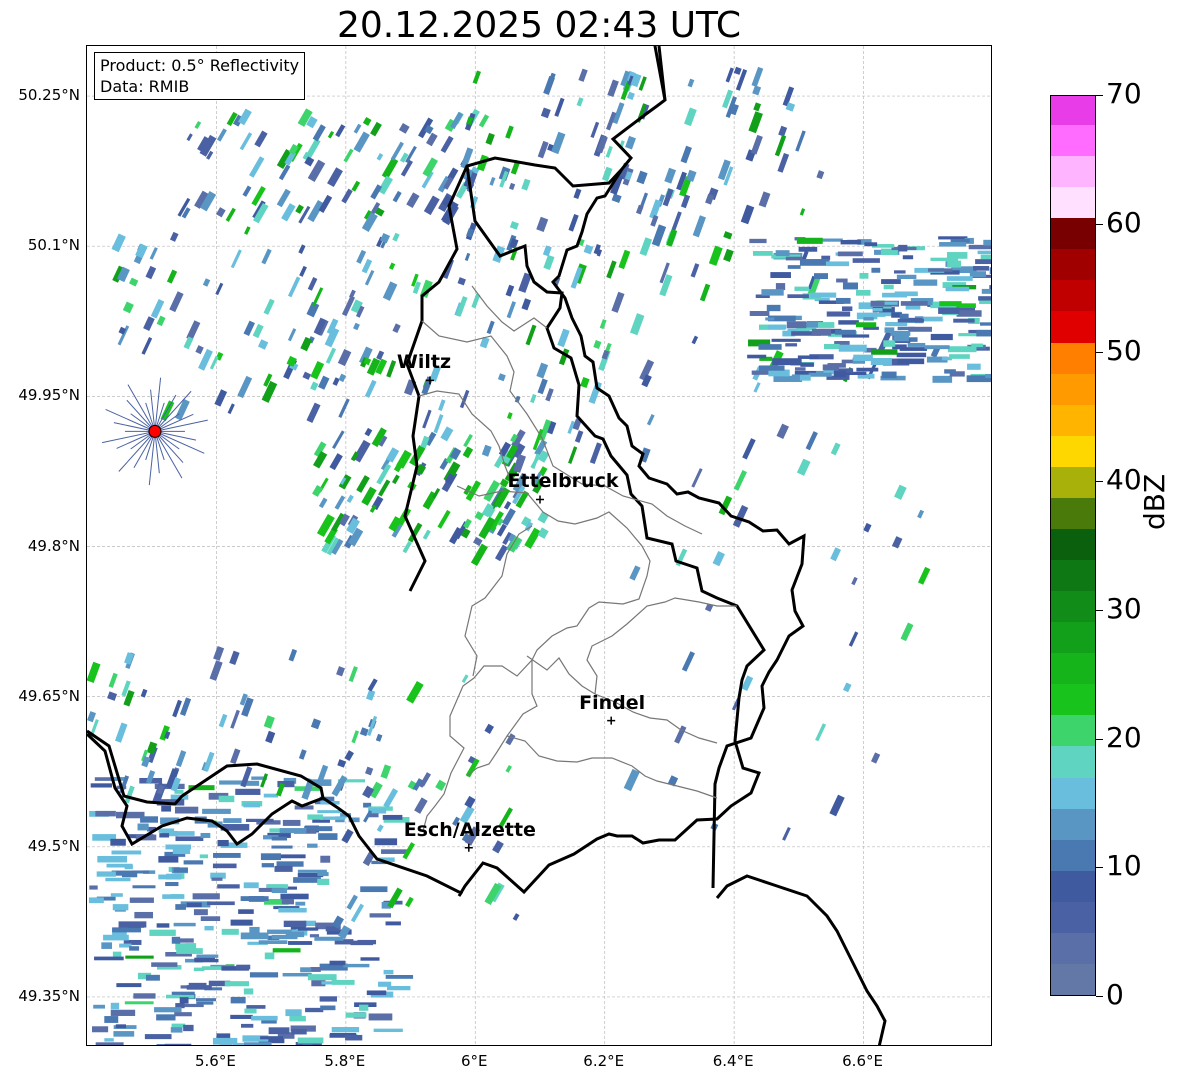 This screenshot has height=1081, width=1184. What do you see at coordinates (577, 558) in the screenshot?
I see `canton-borders` at bounding box center [577, 558].